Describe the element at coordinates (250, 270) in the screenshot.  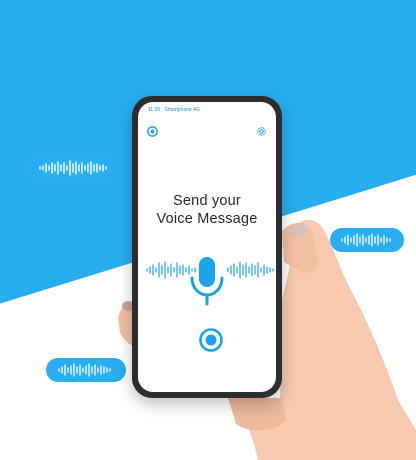
I see `audio-waveform-right` at that location.